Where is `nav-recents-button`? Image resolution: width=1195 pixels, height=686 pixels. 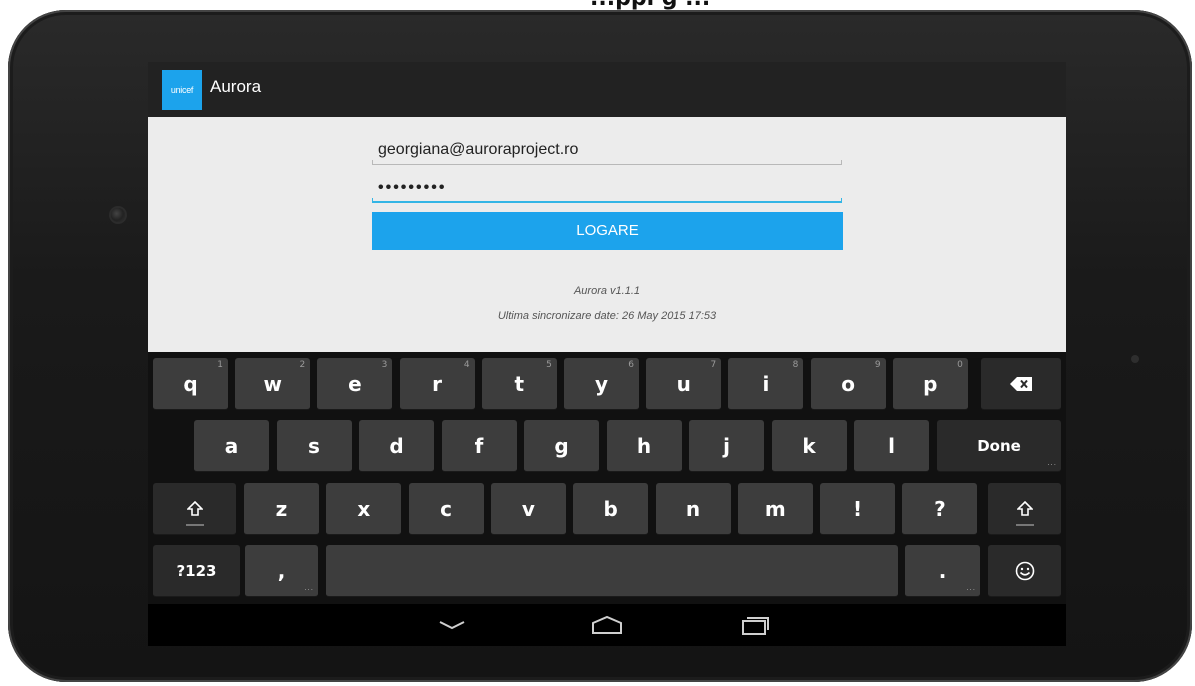 nav-recents-button is located at coordinates (755, 625).